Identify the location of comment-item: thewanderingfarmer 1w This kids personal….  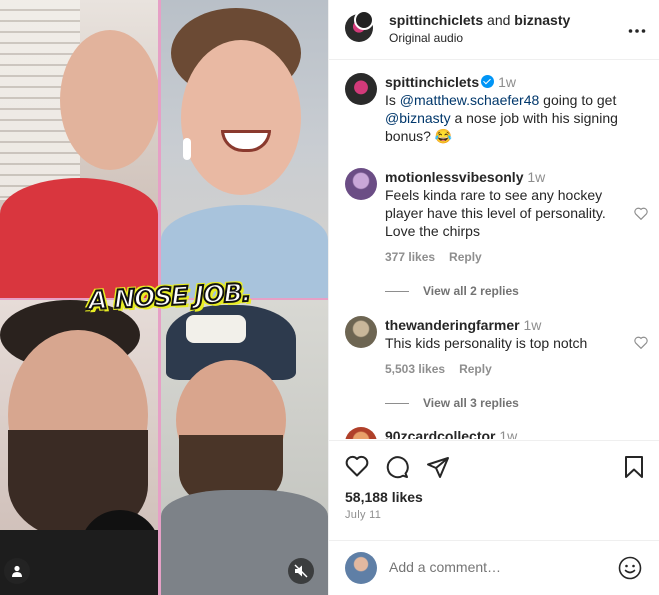
(505, 363).